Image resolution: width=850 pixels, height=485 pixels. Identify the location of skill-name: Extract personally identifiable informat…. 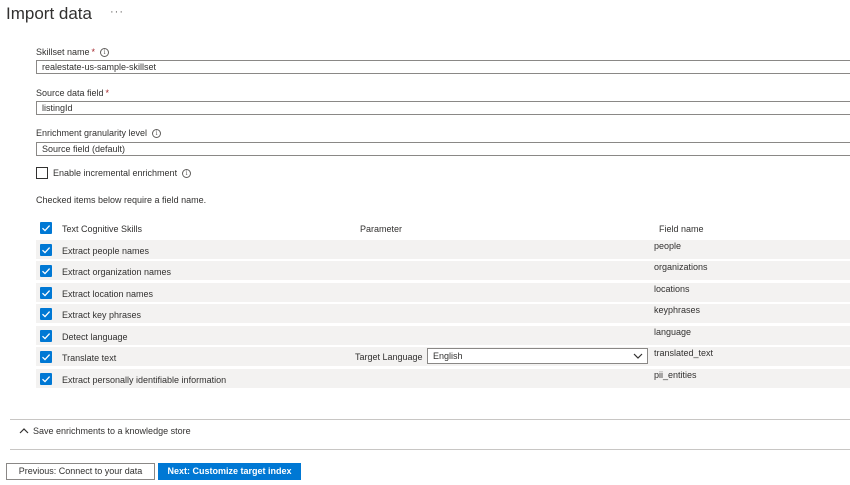
(144, 380).